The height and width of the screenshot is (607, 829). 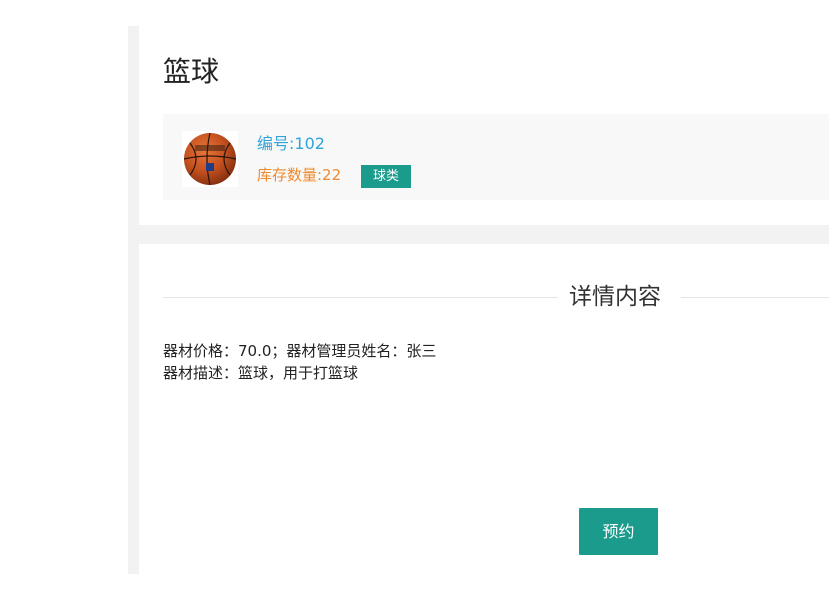 What do you see at coordinates (360, 297) in the screenshot?
I see `section-divider-left` at bounding box center [360, 297].